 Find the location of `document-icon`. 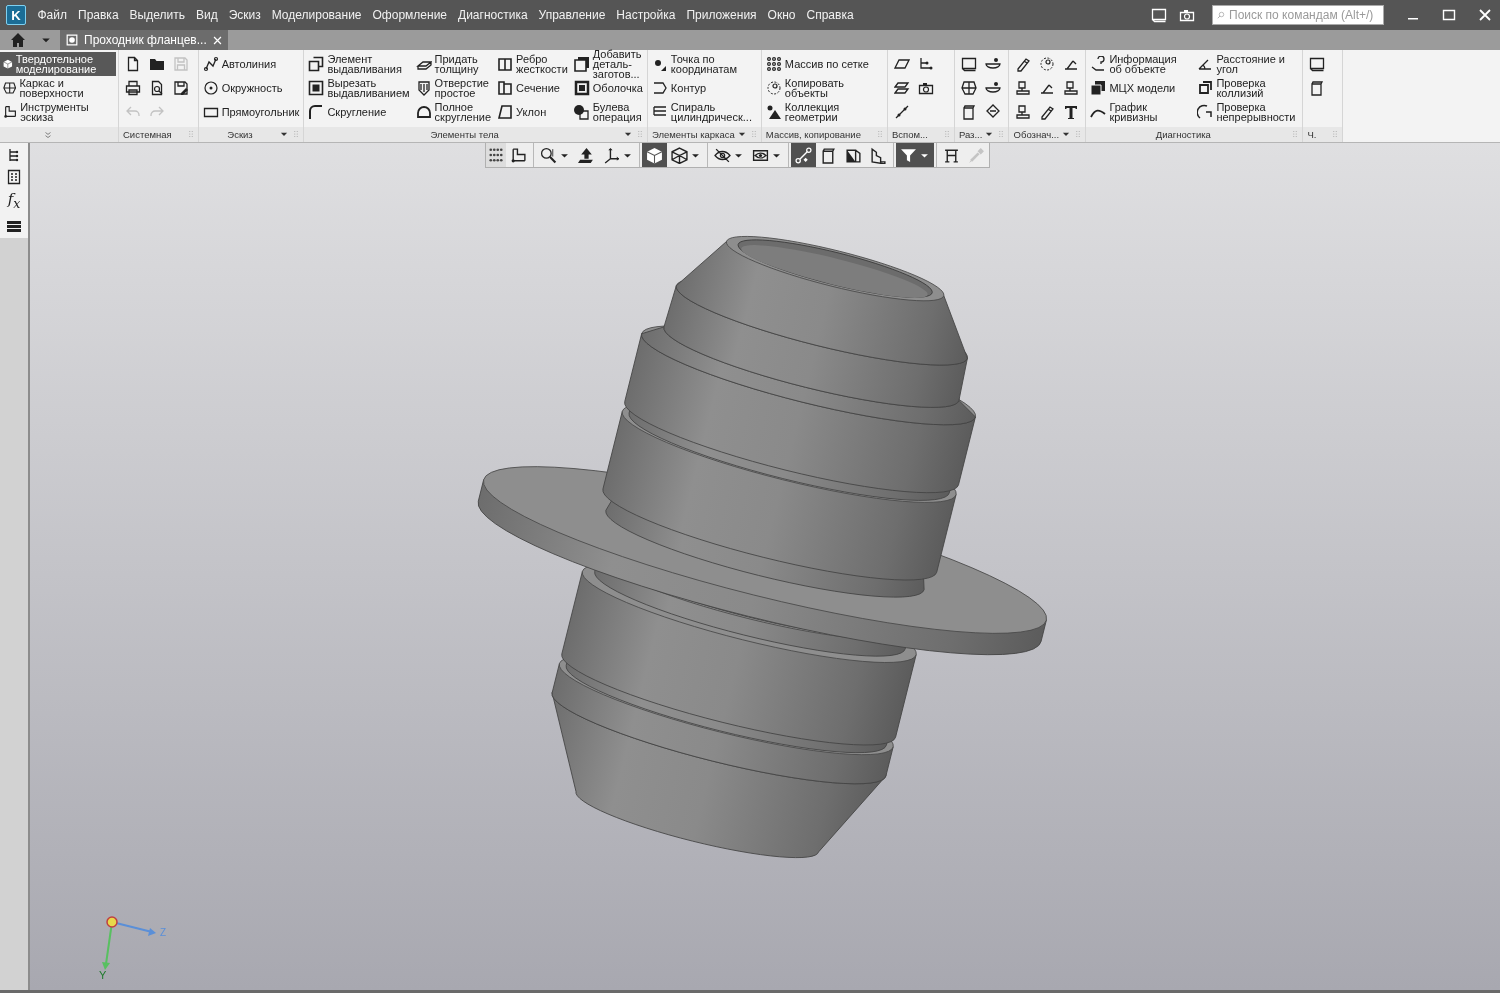

document-icon is located at coordinates (133, 64).